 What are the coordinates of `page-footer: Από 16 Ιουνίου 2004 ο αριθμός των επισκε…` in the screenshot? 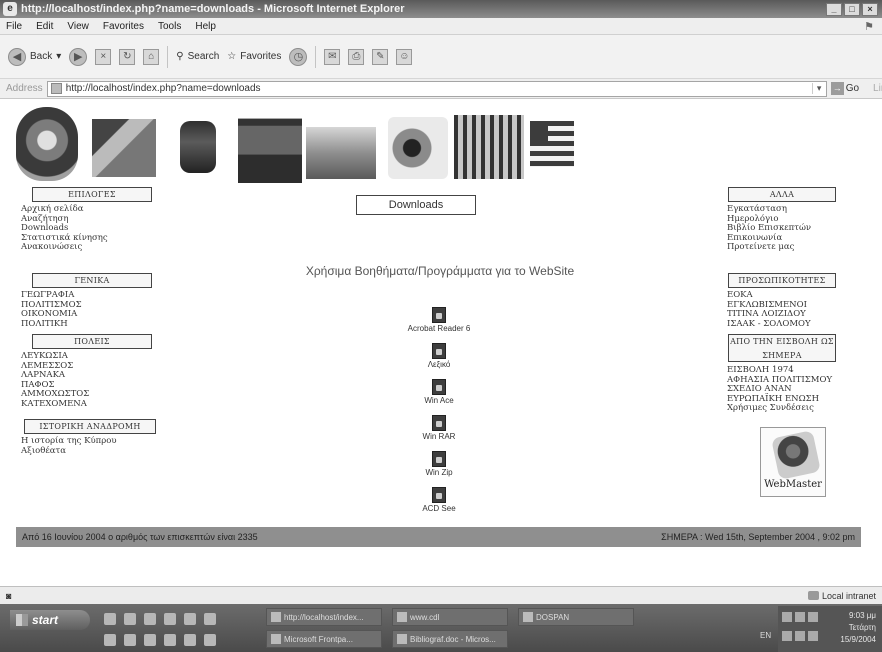 It's located at (438, 537).